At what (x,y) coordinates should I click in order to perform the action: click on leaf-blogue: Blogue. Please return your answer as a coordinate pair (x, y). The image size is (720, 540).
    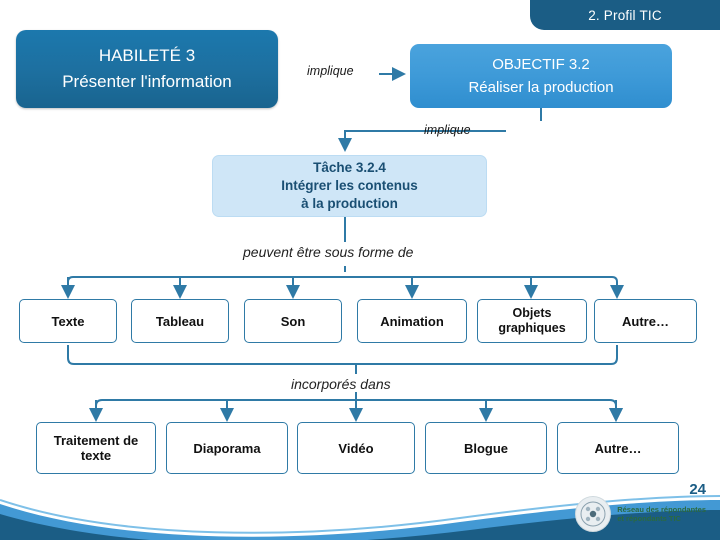
    Looking at the image, I should click on (486, 448).